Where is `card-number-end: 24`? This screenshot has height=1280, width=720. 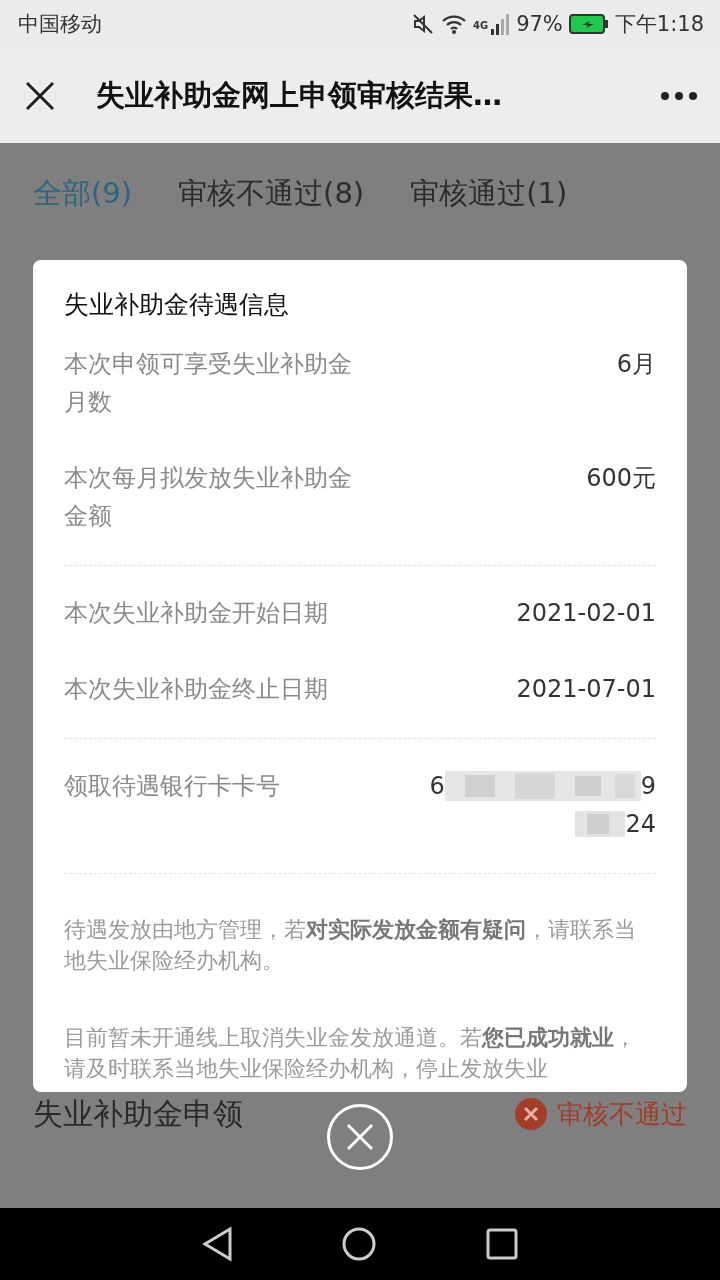 card-number-end: 24 is located at coordinates (640, 824).